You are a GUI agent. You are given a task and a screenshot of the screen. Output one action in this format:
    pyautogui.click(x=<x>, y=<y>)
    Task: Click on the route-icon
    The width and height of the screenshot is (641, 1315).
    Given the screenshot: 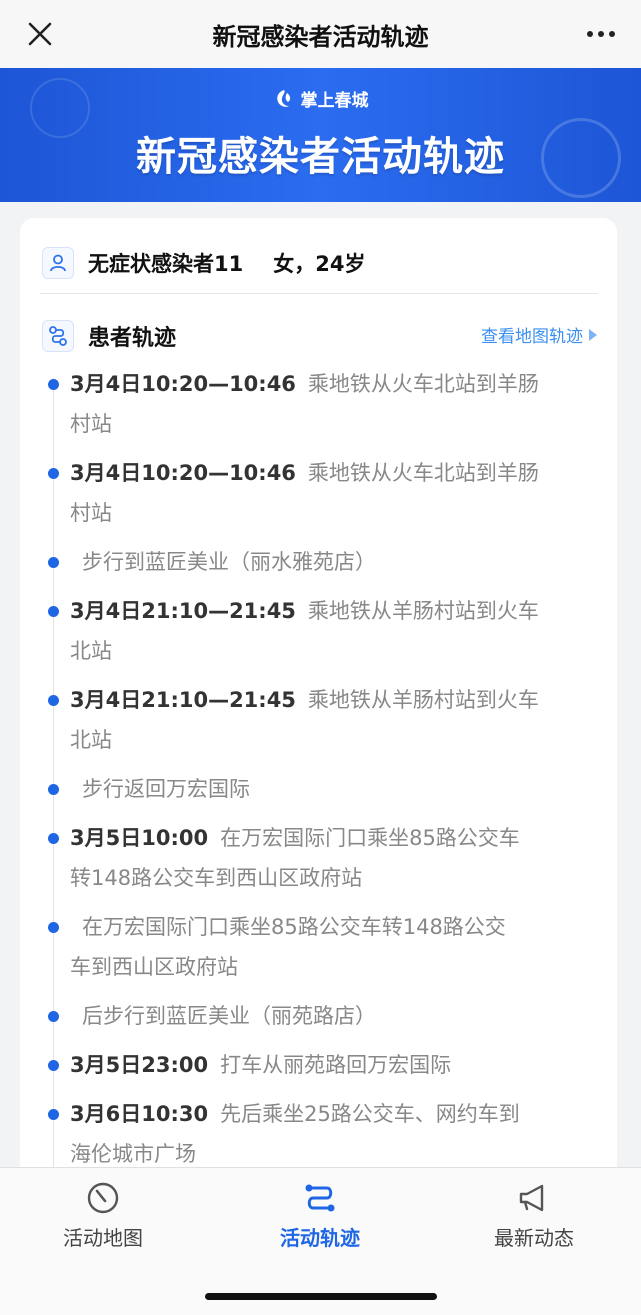 What is the action you would take?
    pyautogui.click(x=58, y=336)
    